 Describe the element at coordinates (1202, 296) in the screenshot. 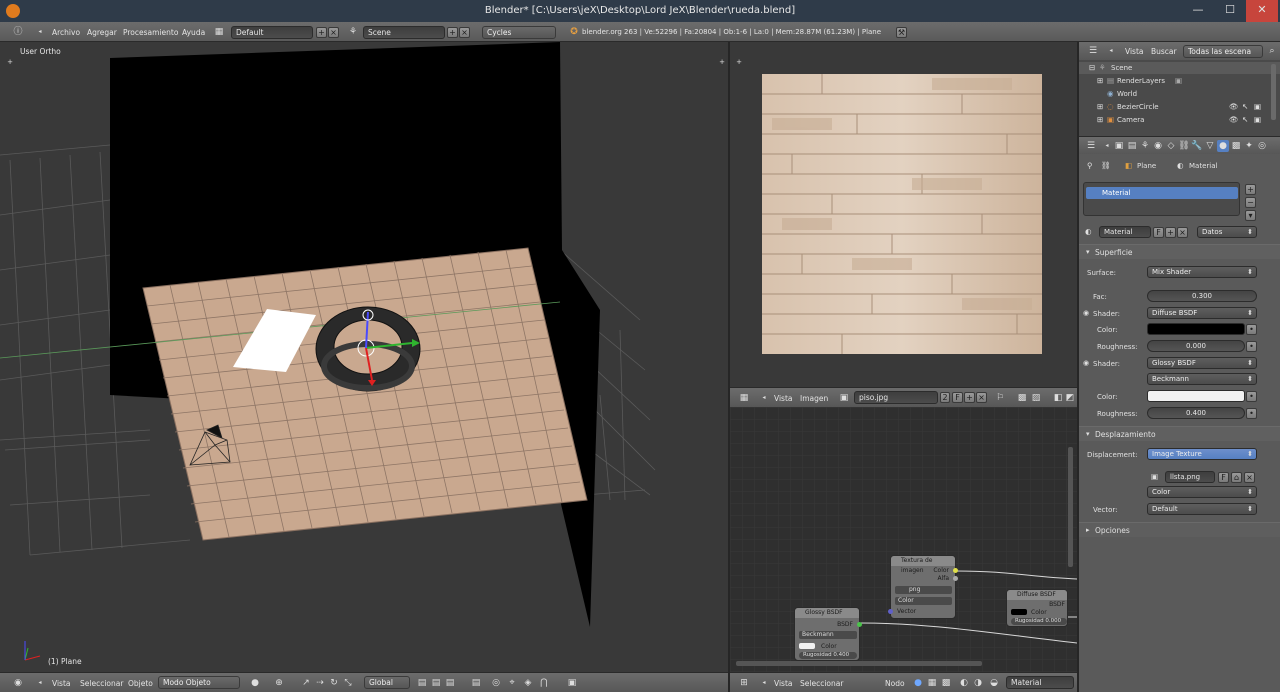

I see `fac-slider: 0.300` at that location.